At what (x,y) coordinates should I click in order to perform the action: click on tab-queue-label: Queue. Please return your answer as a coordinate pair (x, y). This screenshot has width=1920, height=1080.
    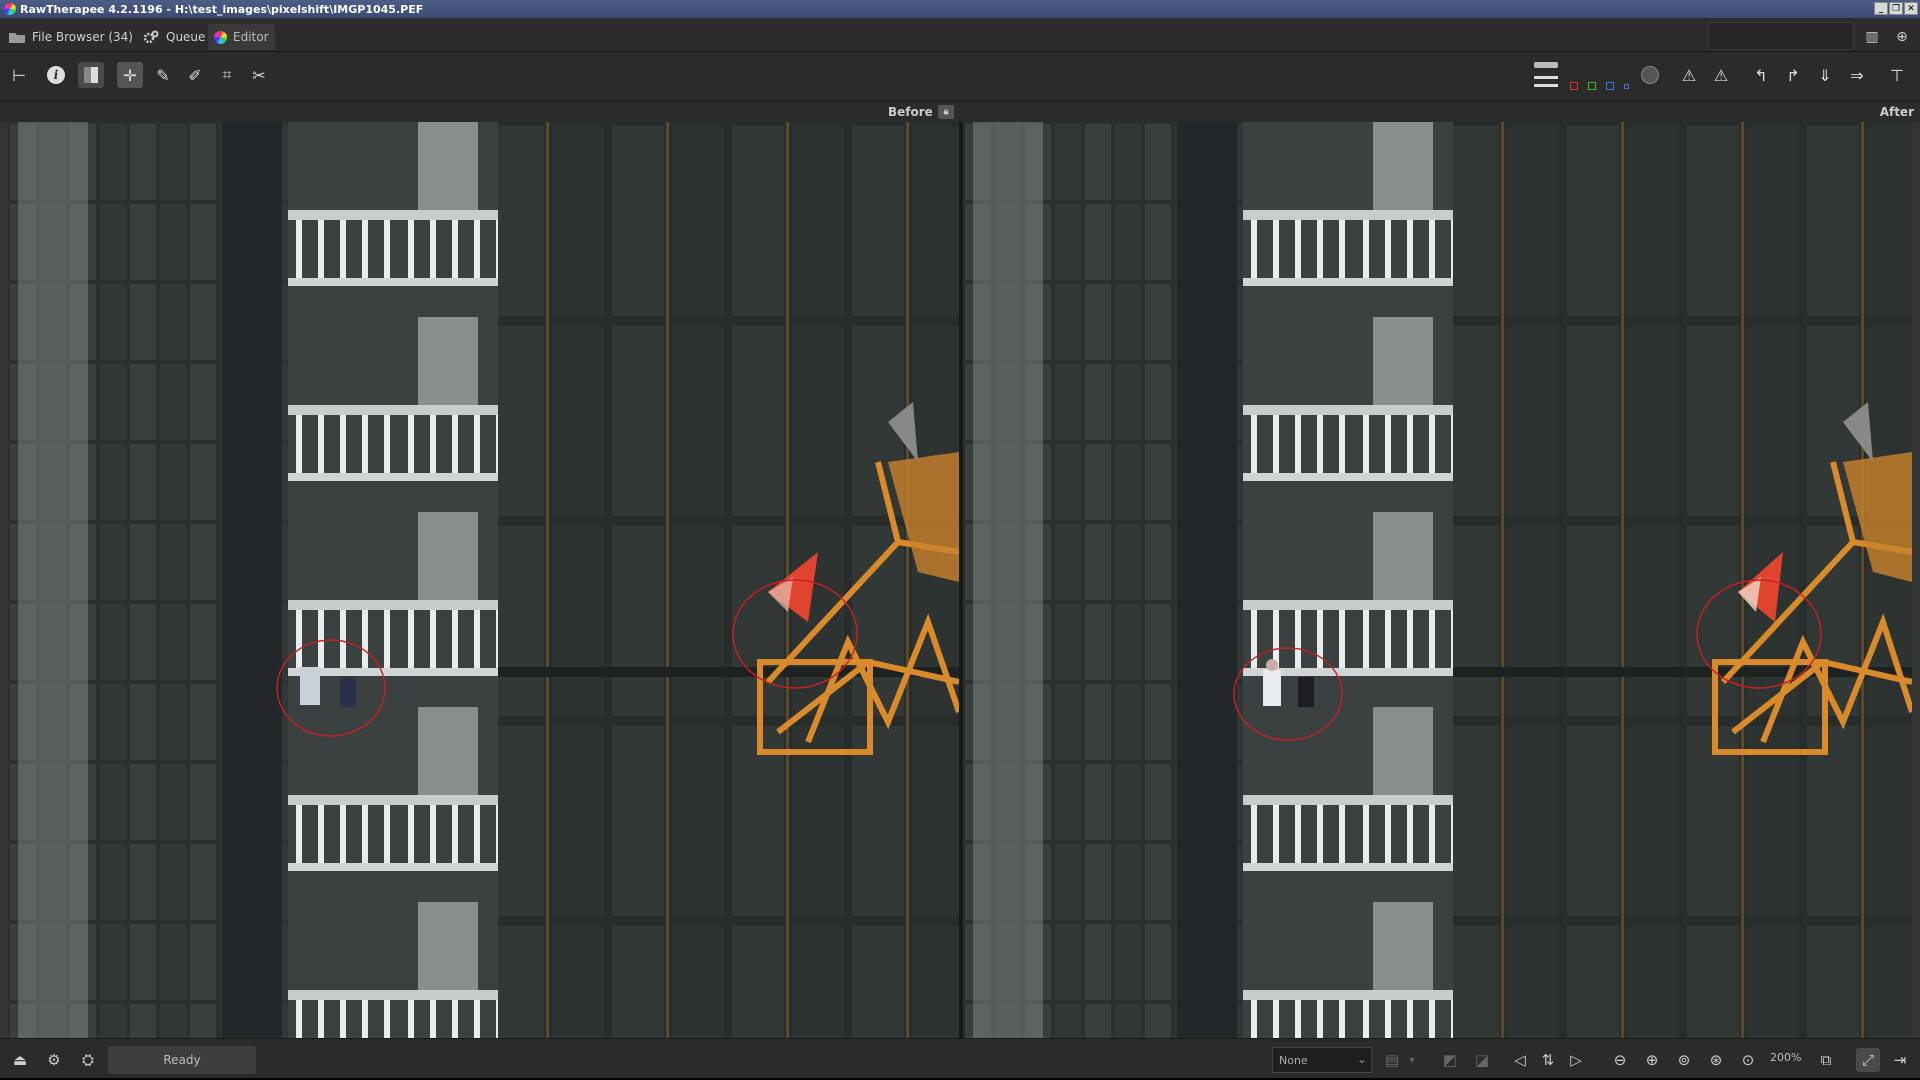
    Looking at the image, I should click on (186, 37).